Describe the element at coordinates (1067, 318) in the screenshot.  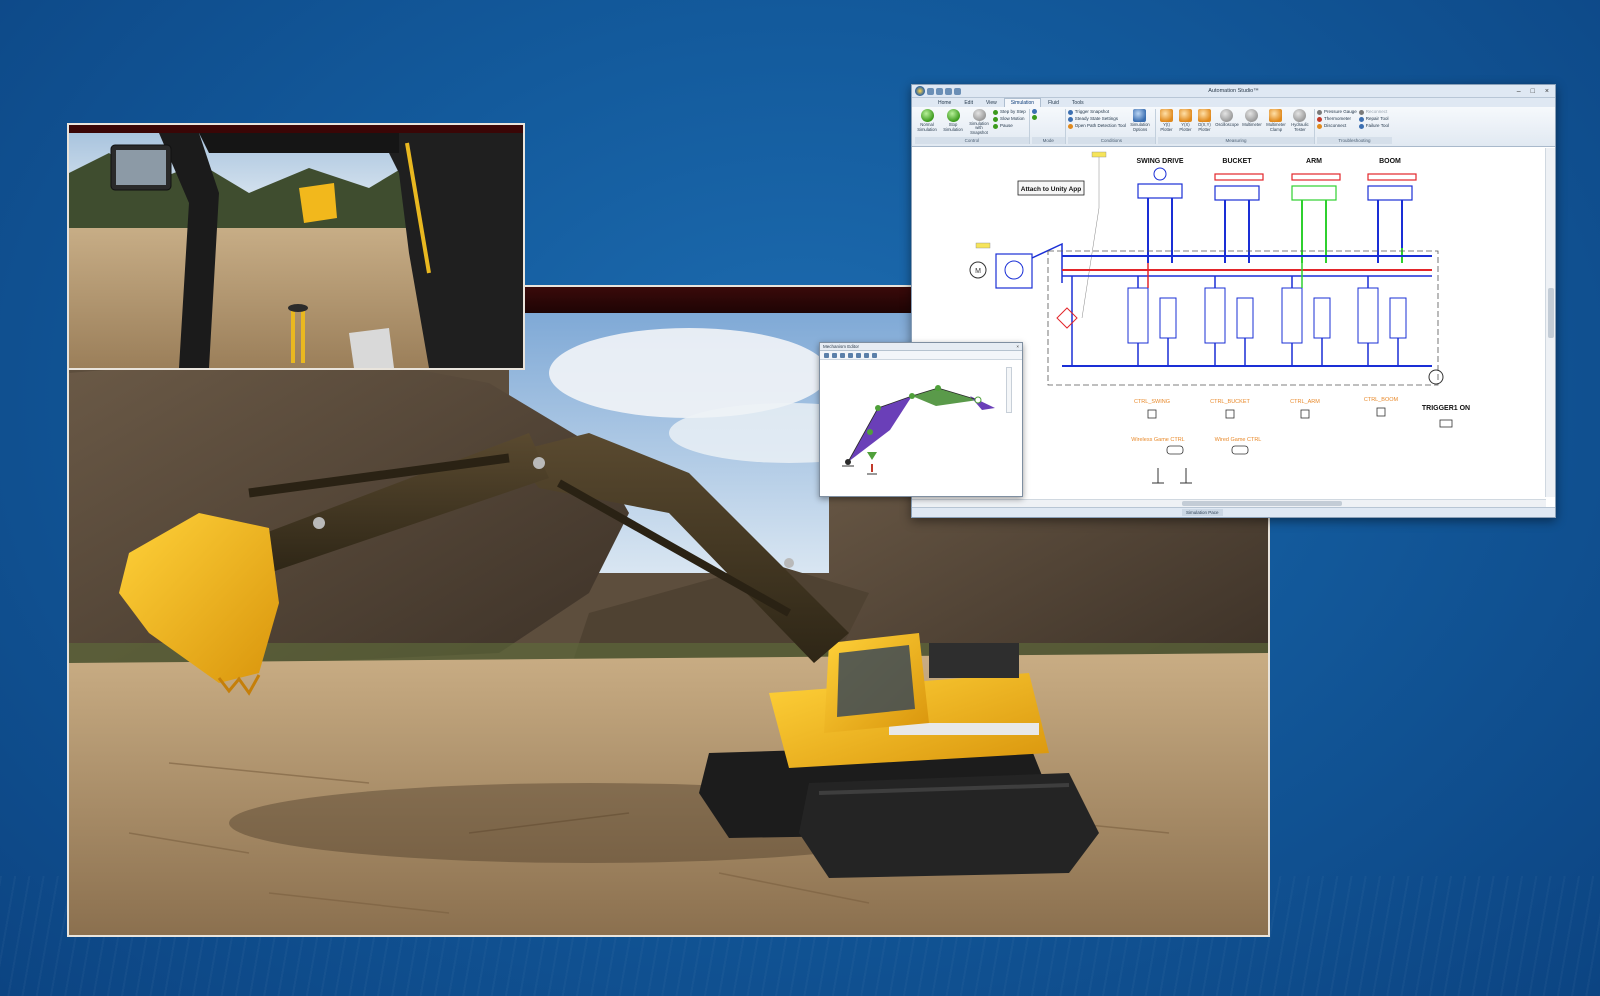
I see `relief-valve` at that location.